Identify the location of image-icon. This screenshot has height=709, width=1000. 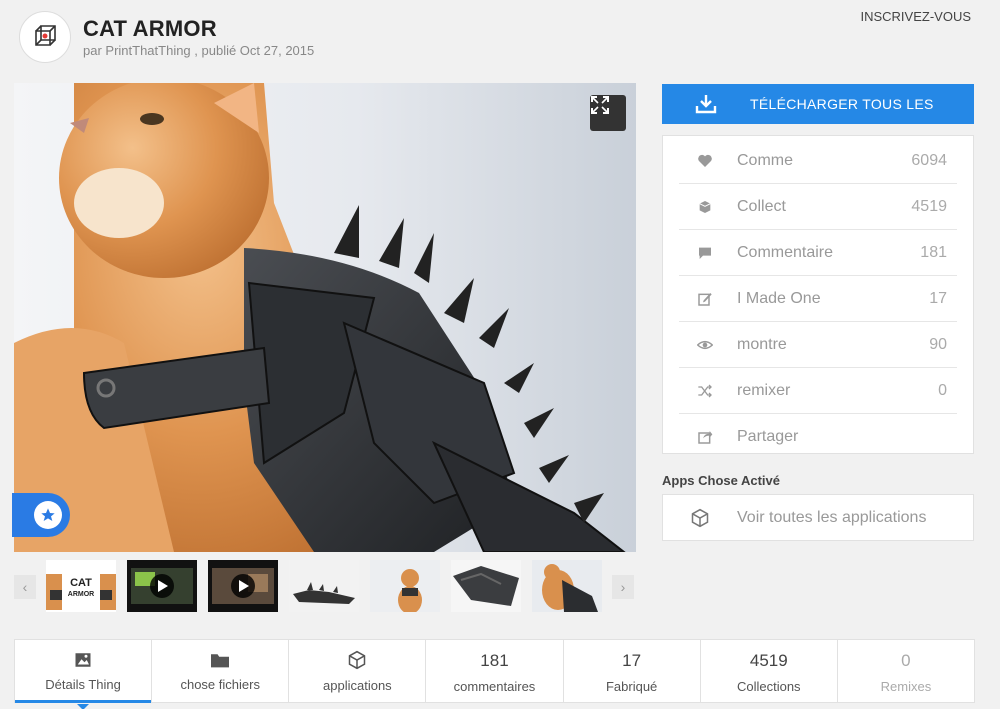
(83, 659).